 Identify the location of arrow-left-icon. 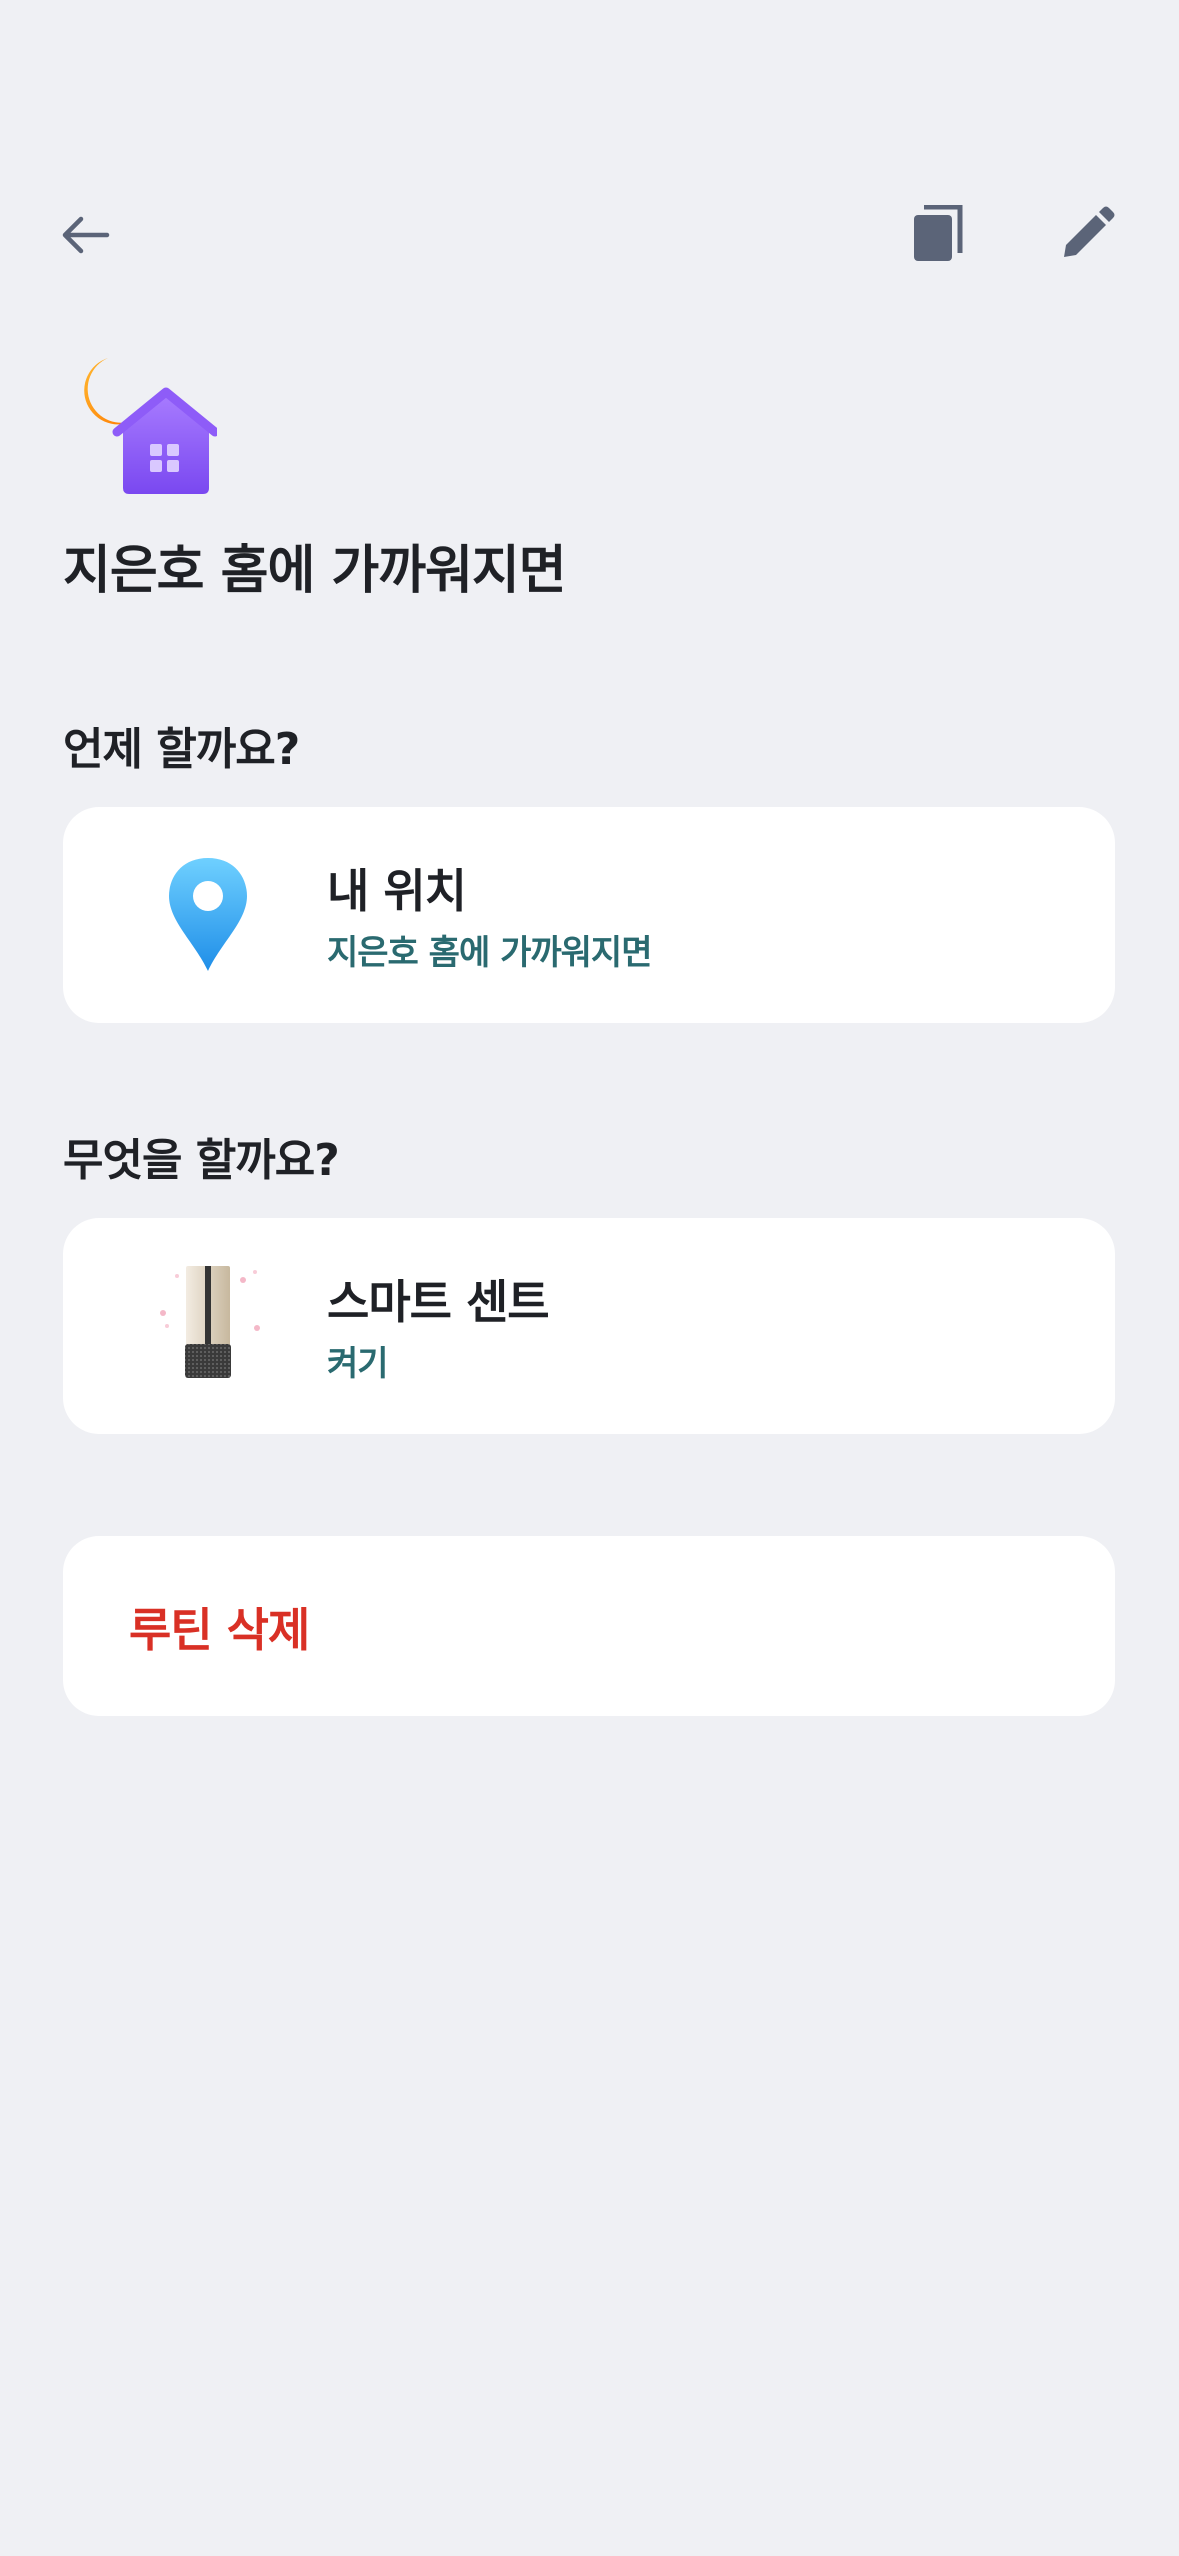
(86, 235).